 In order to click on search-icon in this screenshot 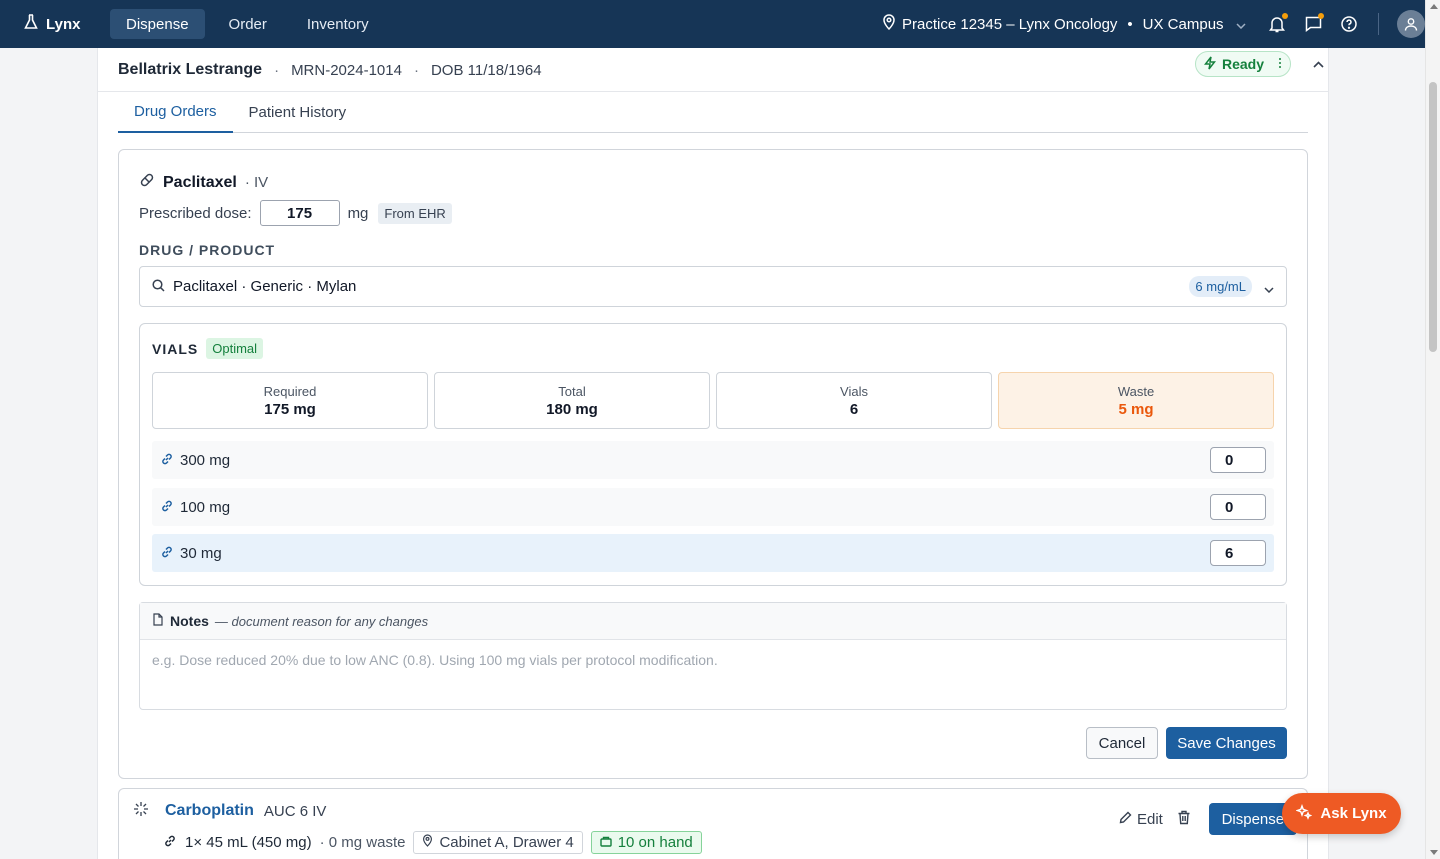, I will do `click(158, 286)`.